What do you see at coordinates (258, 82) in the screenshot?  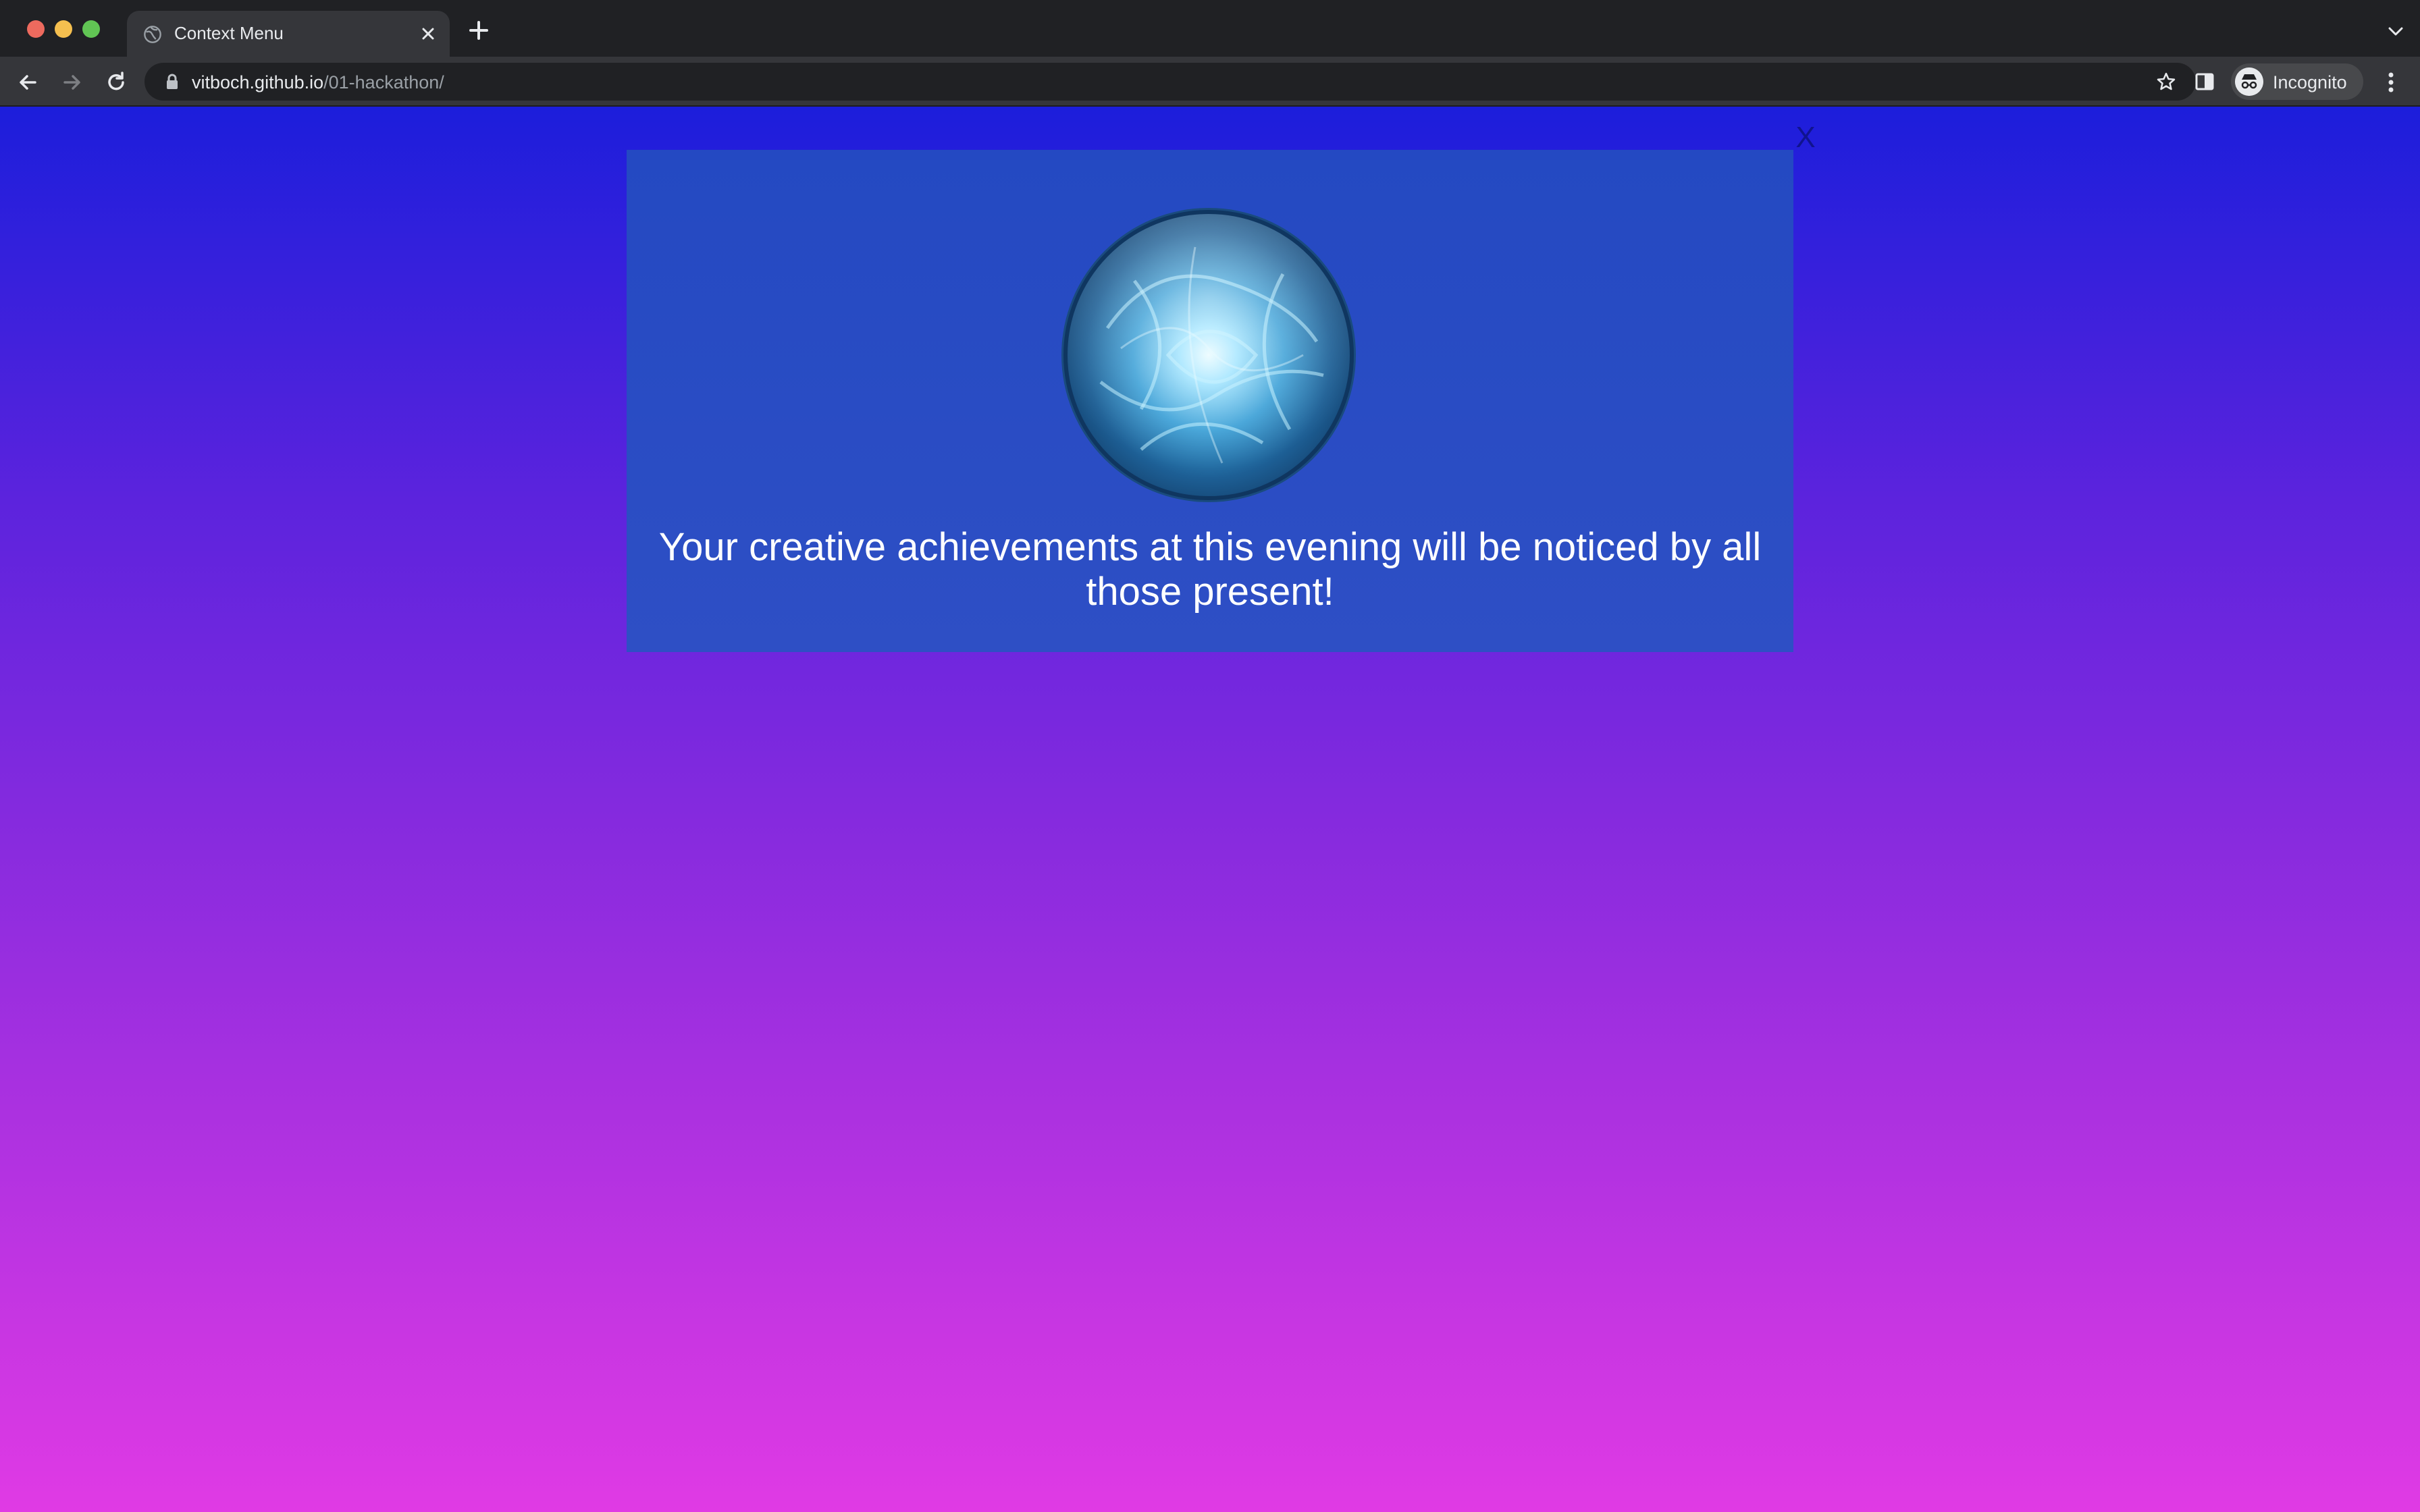 I see `url-host: vitboch.github.io` at bounding box center [258, 82].